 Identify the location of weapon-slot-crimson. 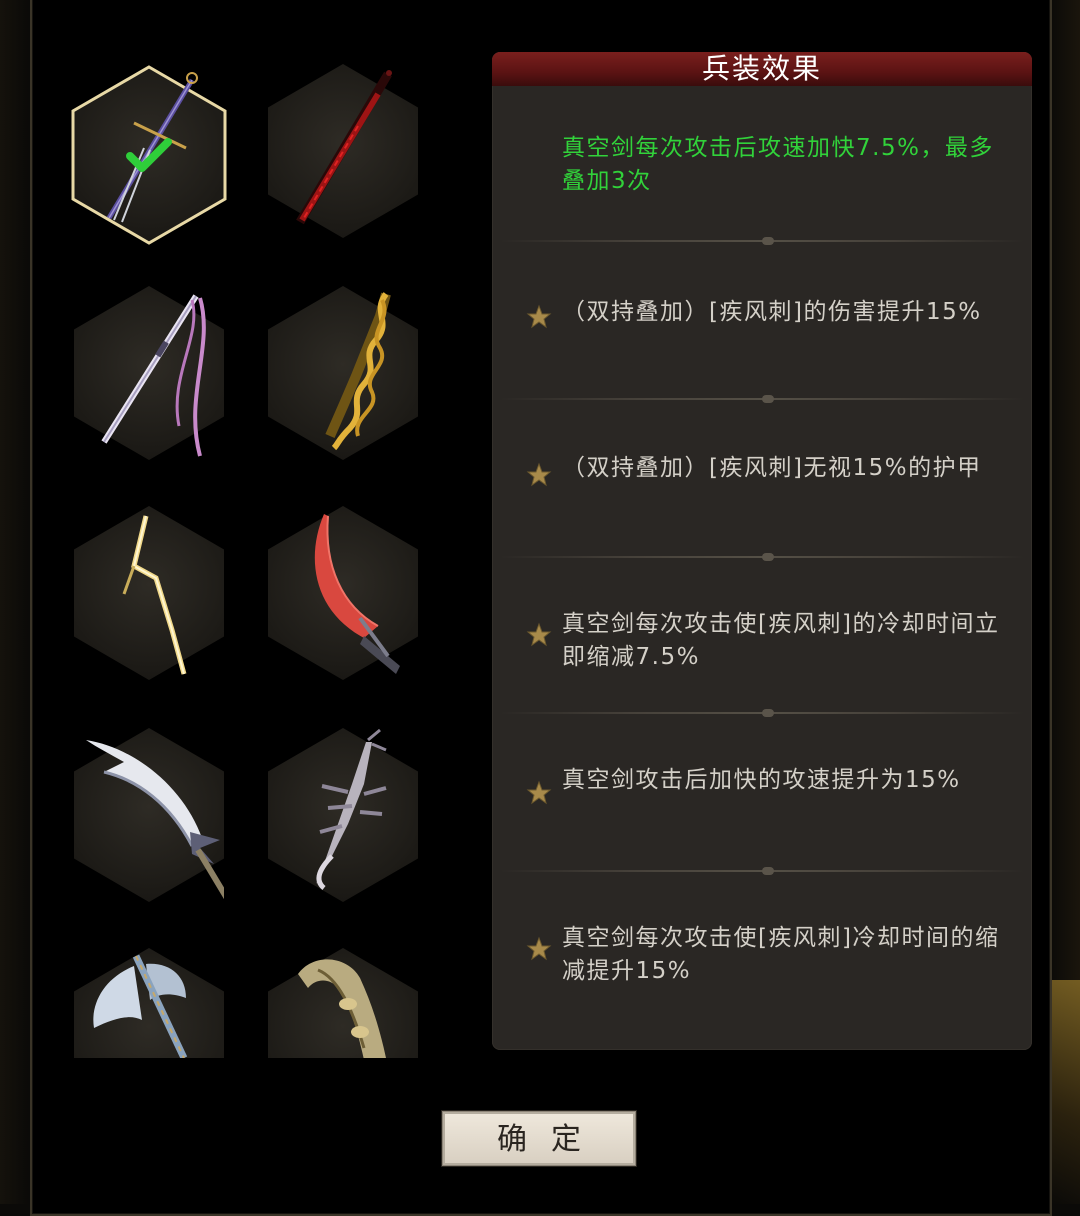
(343, 593).